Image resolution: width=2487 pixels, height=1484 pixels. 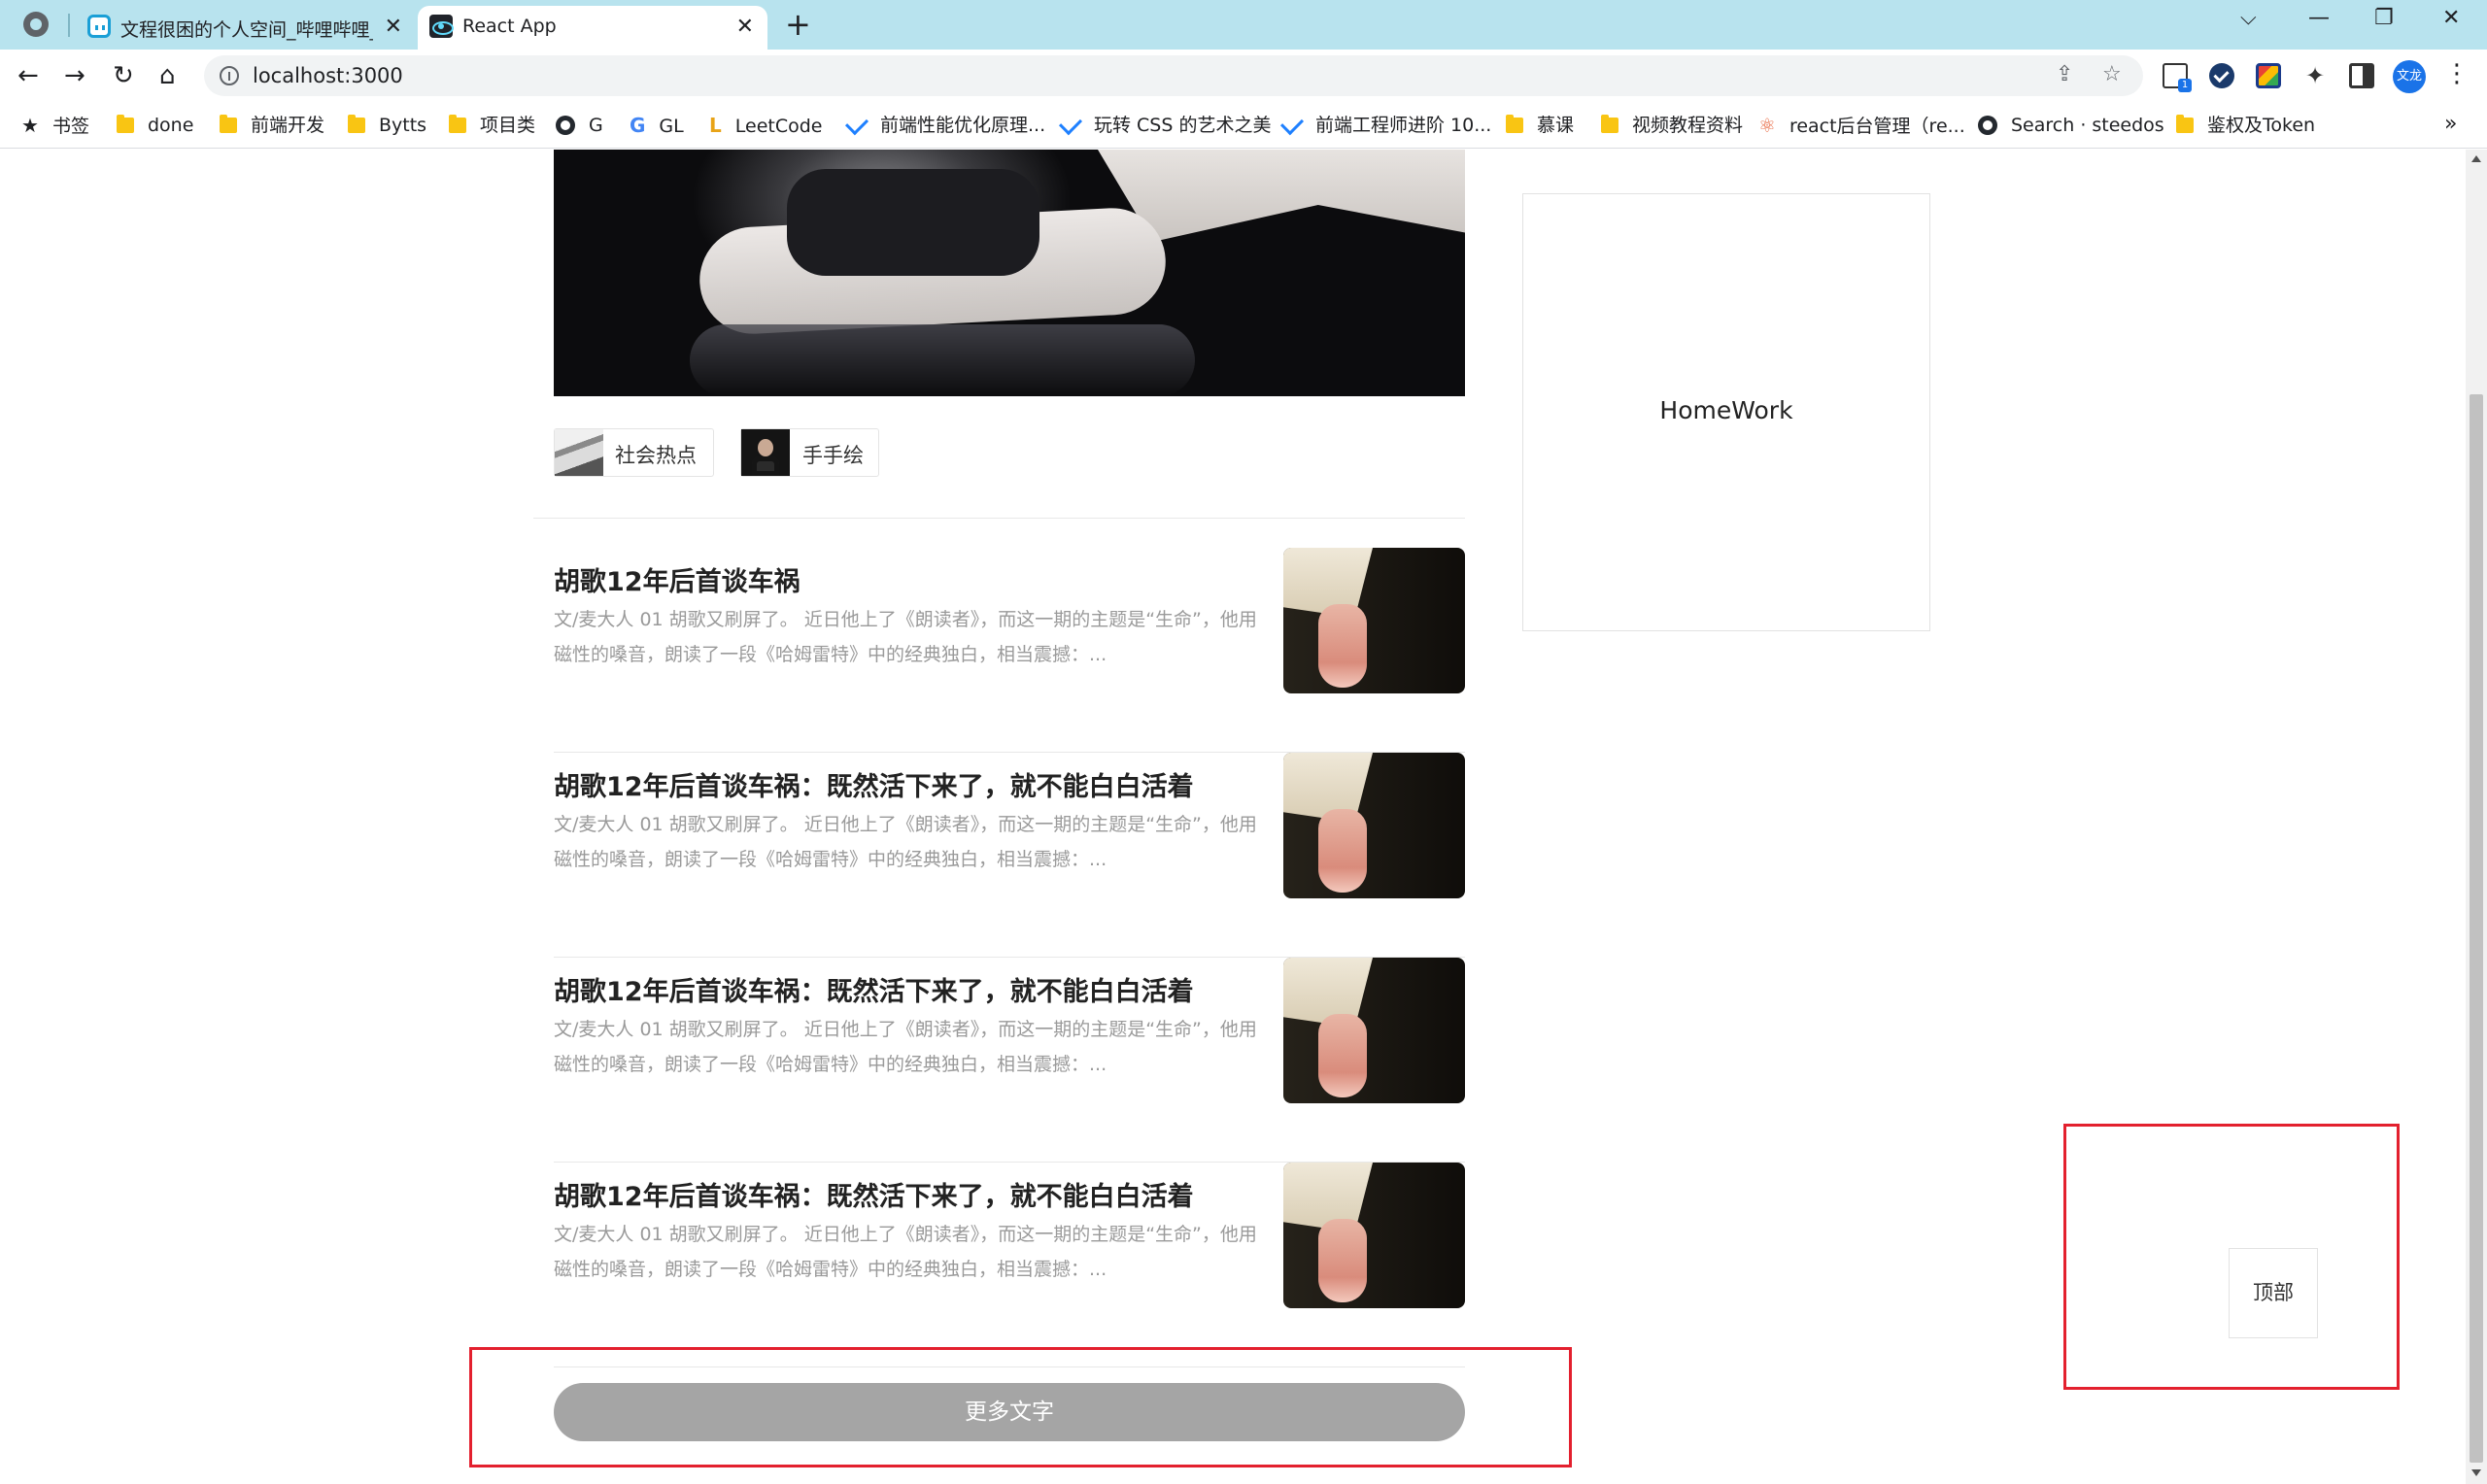 I want to click on address-bar: localhost:3000 ⇪ ☆, so click(x=1173, y=76).